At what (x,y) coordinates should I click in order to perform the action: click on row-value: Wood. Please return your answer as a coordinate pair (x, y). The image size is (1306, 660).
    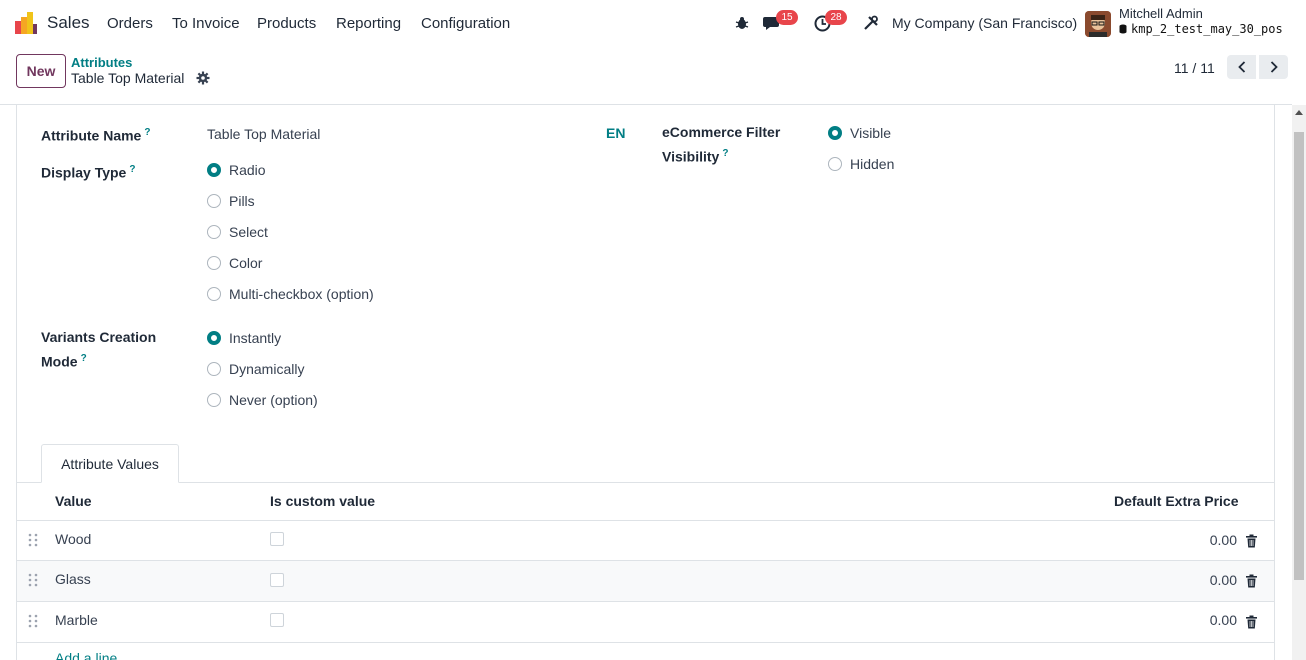
    Looking at the image, I should click on (73, 539).